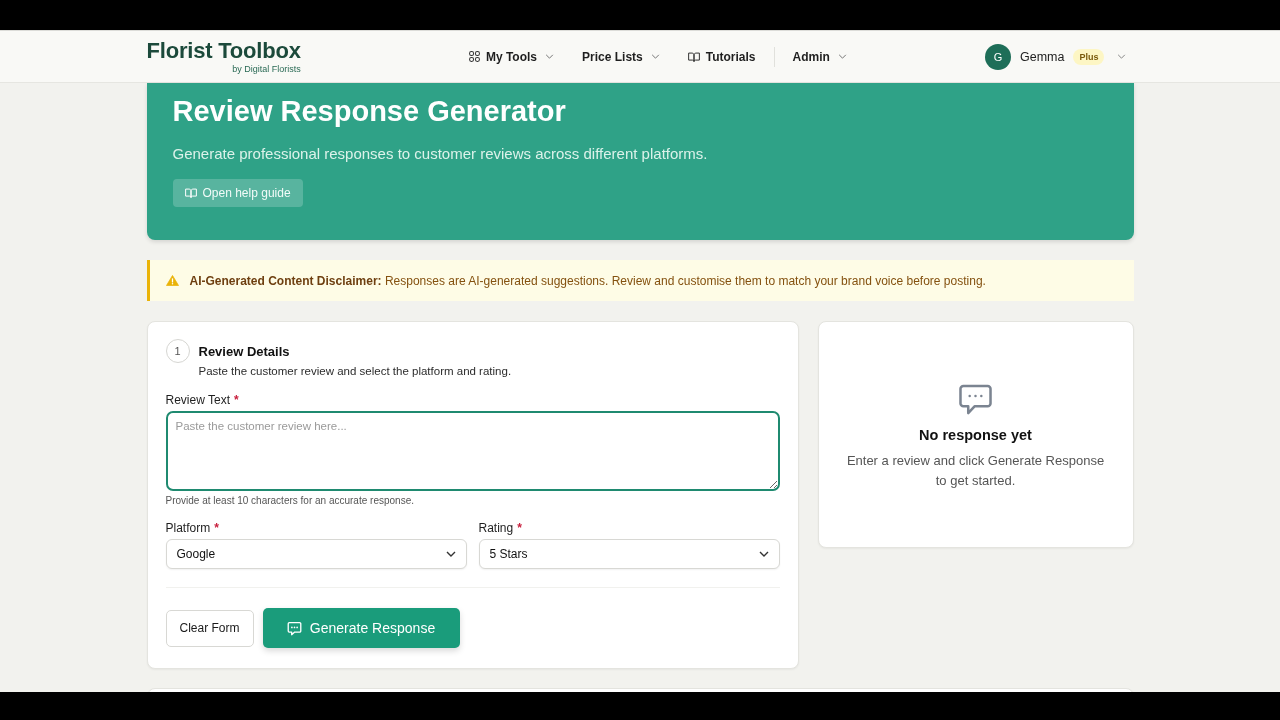 Image resolution: width=1280 pixels, height=720 pixels. What do you see at coordinates (188, 528) in the screenshot?
I see `field-label: Platform` at bounding box center [188, 528].